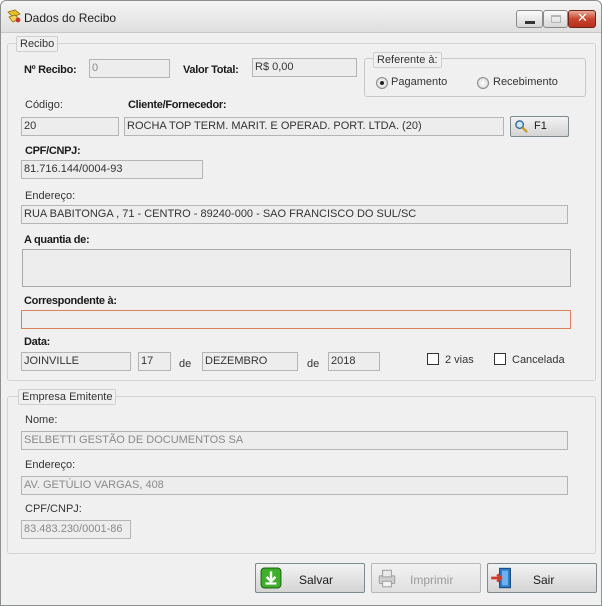 Image resolution: width=602 pixels, height=606 pixels. What do you see at coordinates (53, 151) in the screenshot?
I see `cpf-cnpj-label: CPF/CNPJ:` at bounding box center [53, 151].